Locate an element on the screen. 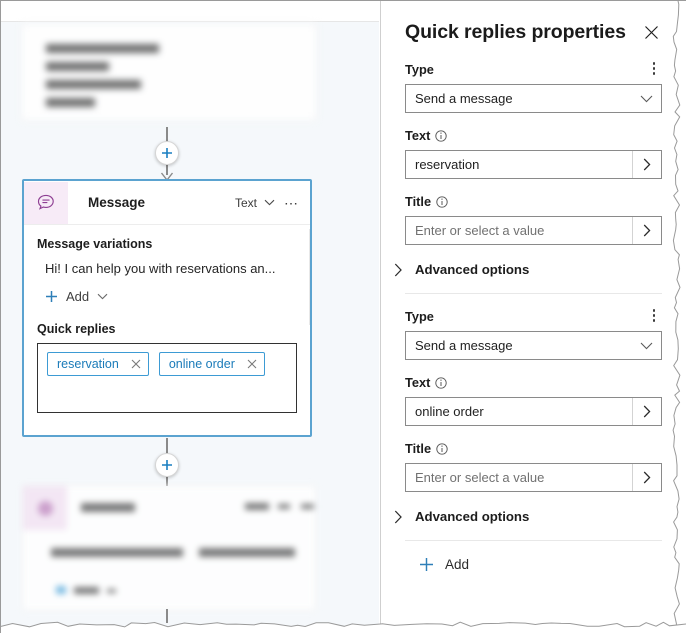 This screenshot has height=633, width=686. panel-header: Quick replies properties is located at coordinates (533, 22).